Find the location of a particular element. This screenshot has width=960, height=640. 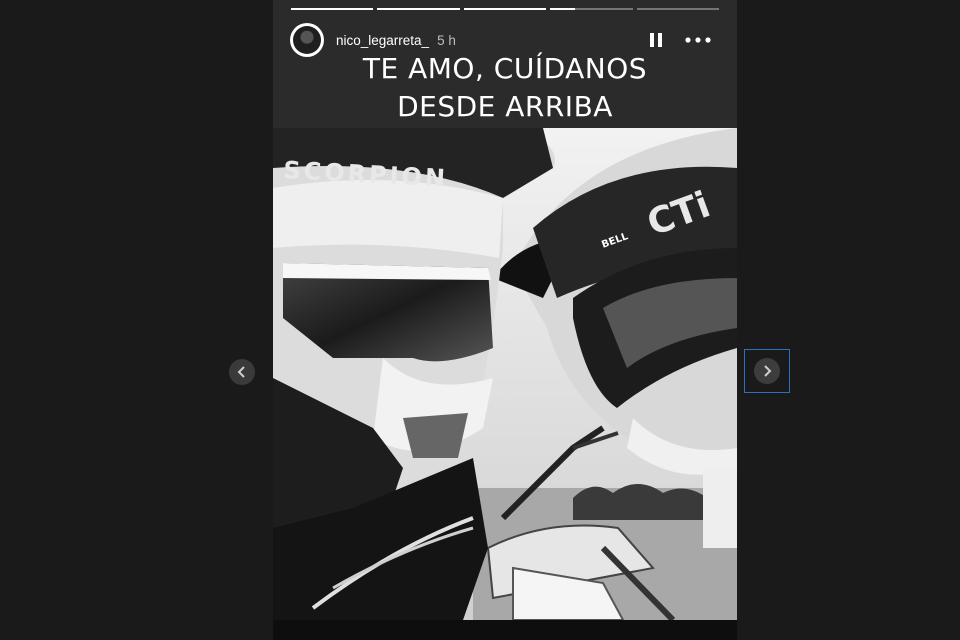

more-options-button is located at coordinates (698, 40).